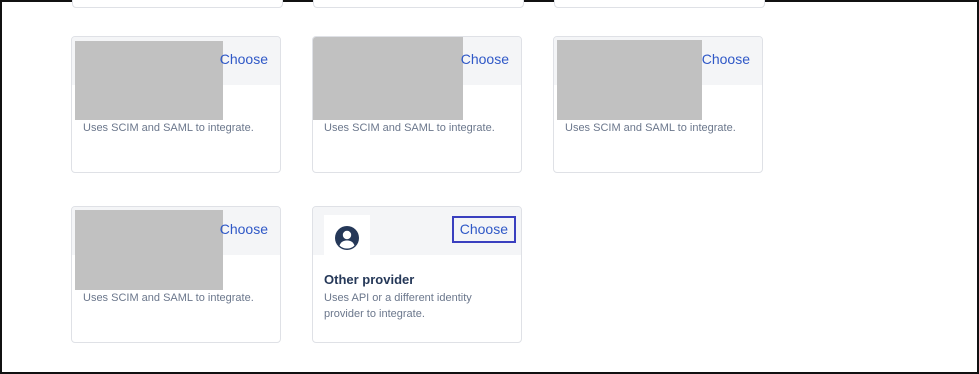  What do you see at coordinates (398, 298) in the screenshot?
I see `other-provider-description-line1: Uses API or a different identity` at bounding box center [398, 298].